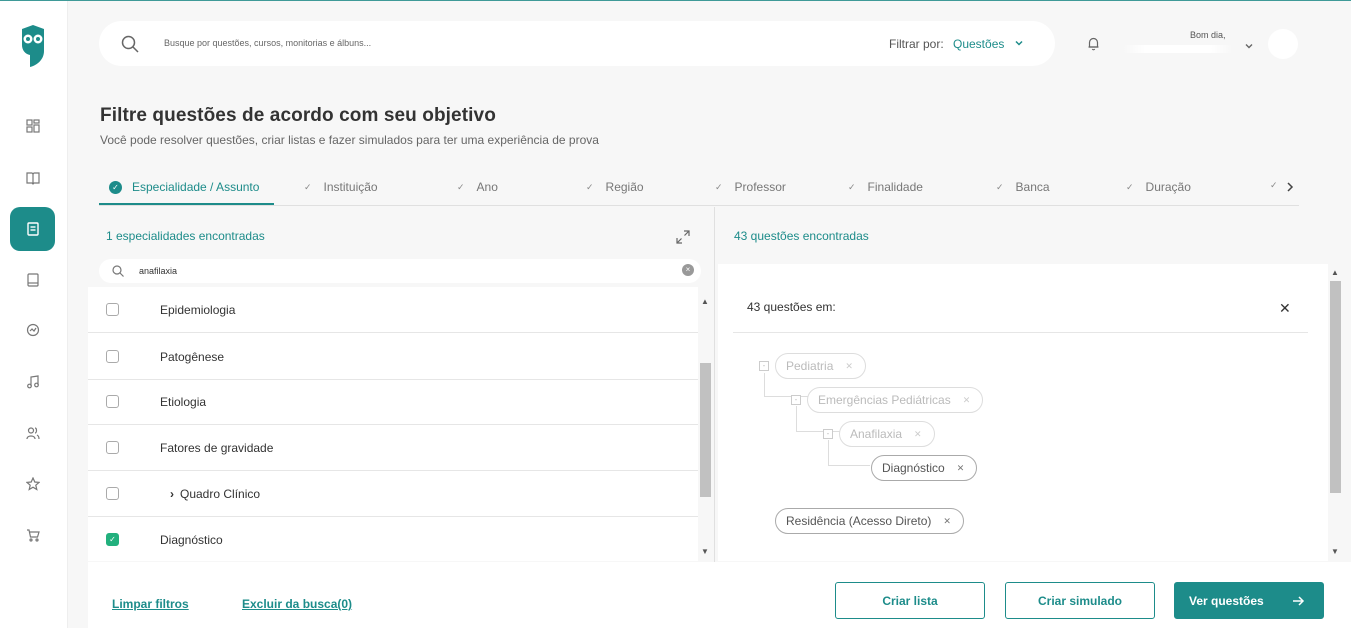 The width and height of the screenshot is (1351, 628). Describe the element at coordinates (916, 44) in the screenshot. I see `filter-by-label: Filtrar por:` at that location.